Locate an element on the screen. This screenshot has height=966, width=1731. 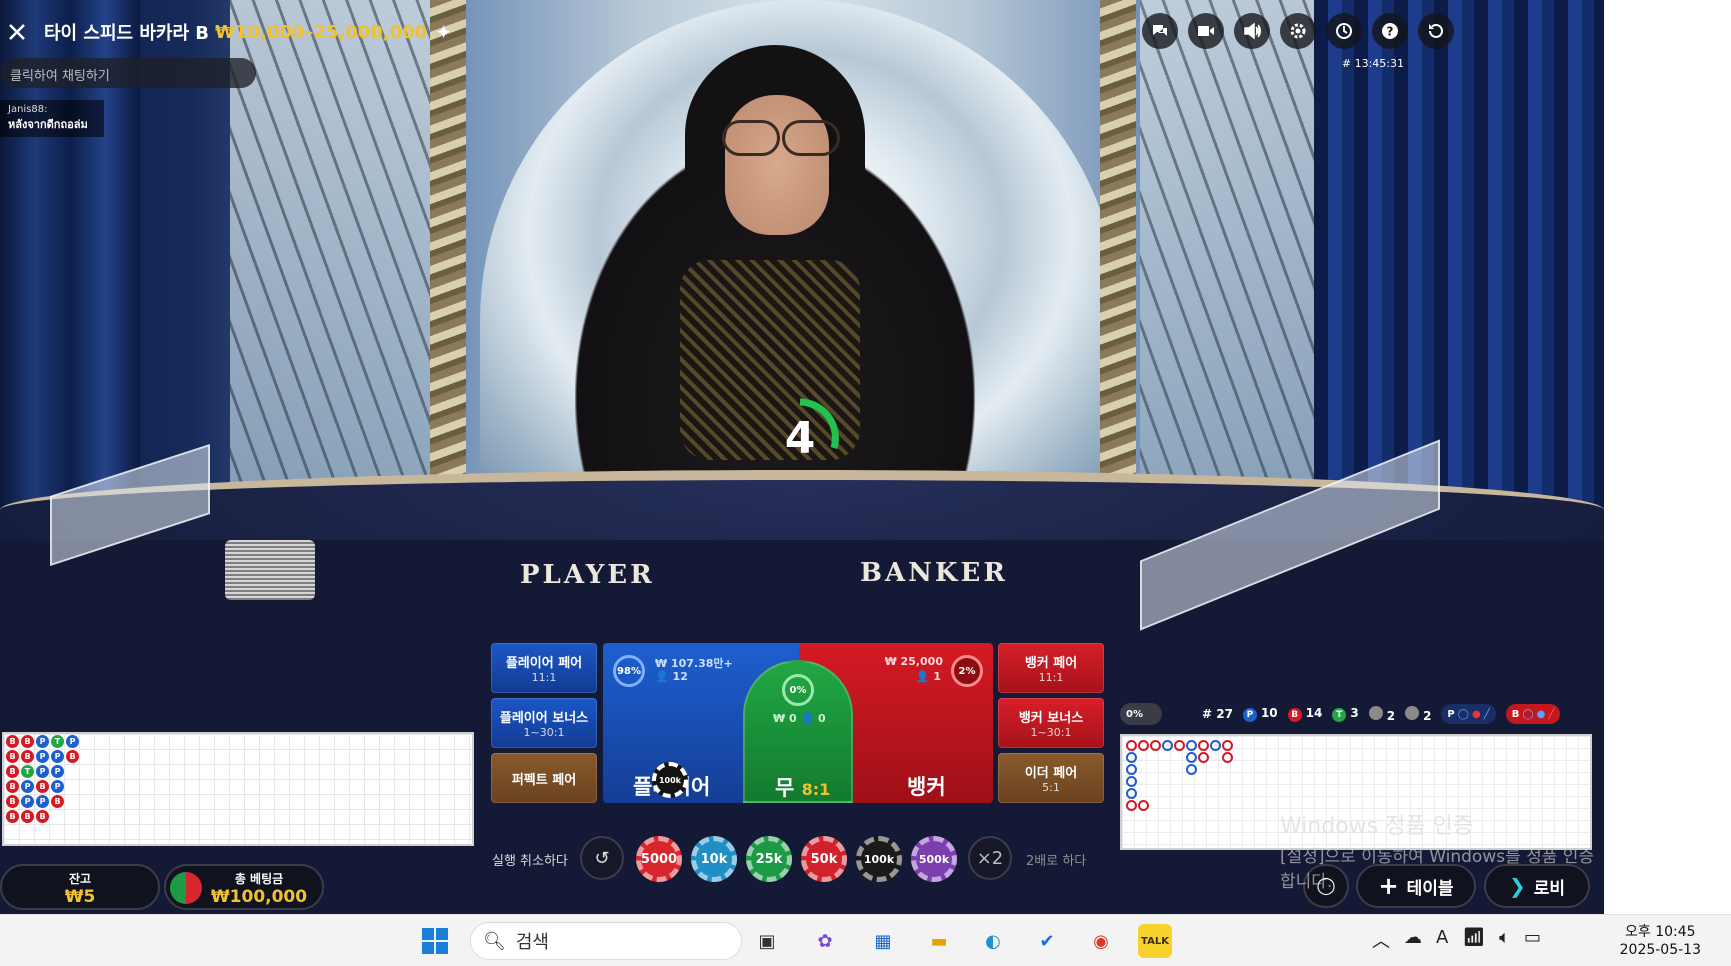
card-stack is located at coordinates (270, 570).